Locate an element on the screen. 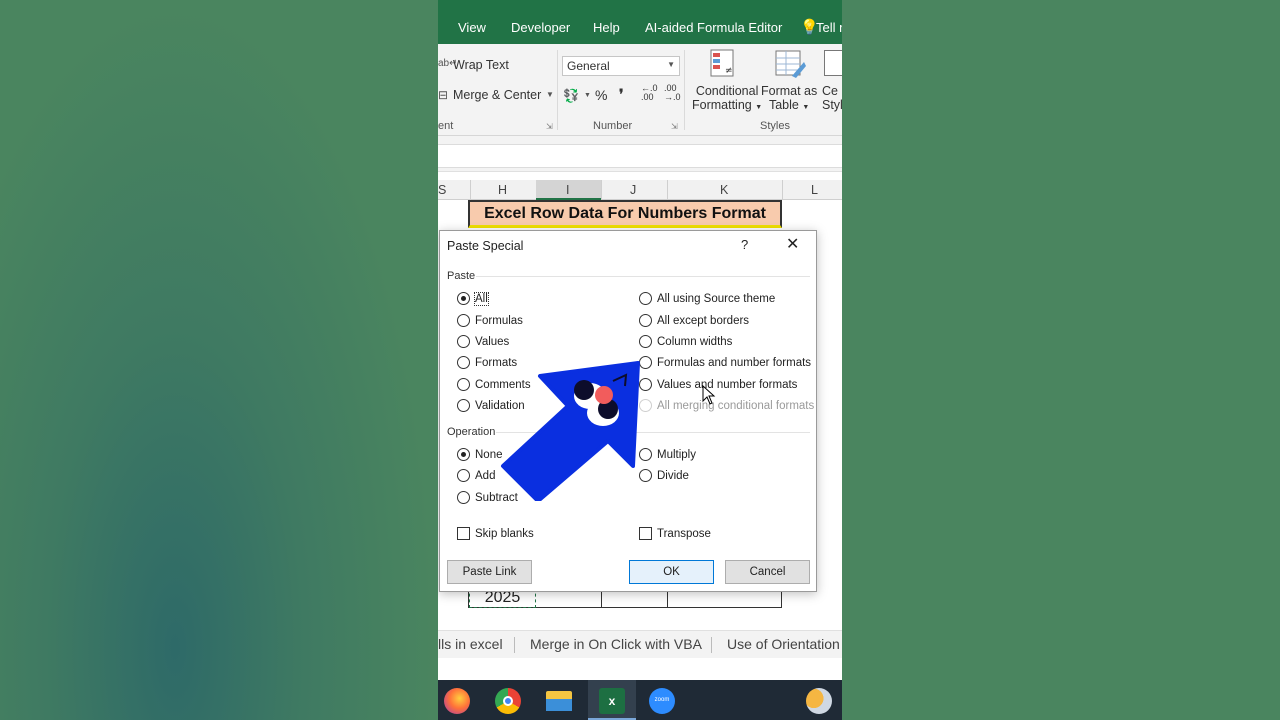 The width and height of the screenshot is (1280, 720). column-header: H is located at coordinates (502, 190).